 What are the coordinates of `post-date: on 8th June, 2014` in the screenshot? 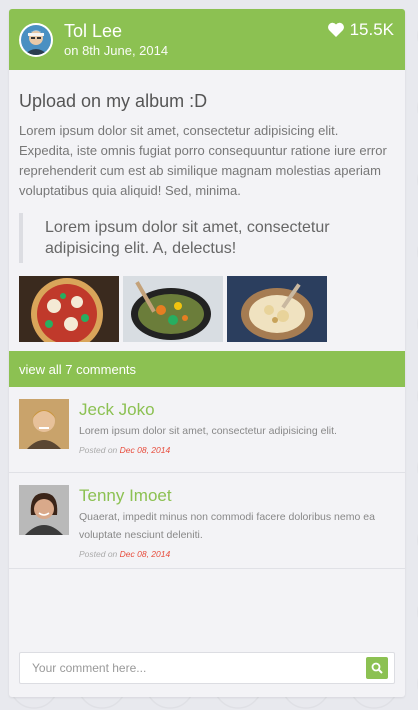 It's located at (116, 50).